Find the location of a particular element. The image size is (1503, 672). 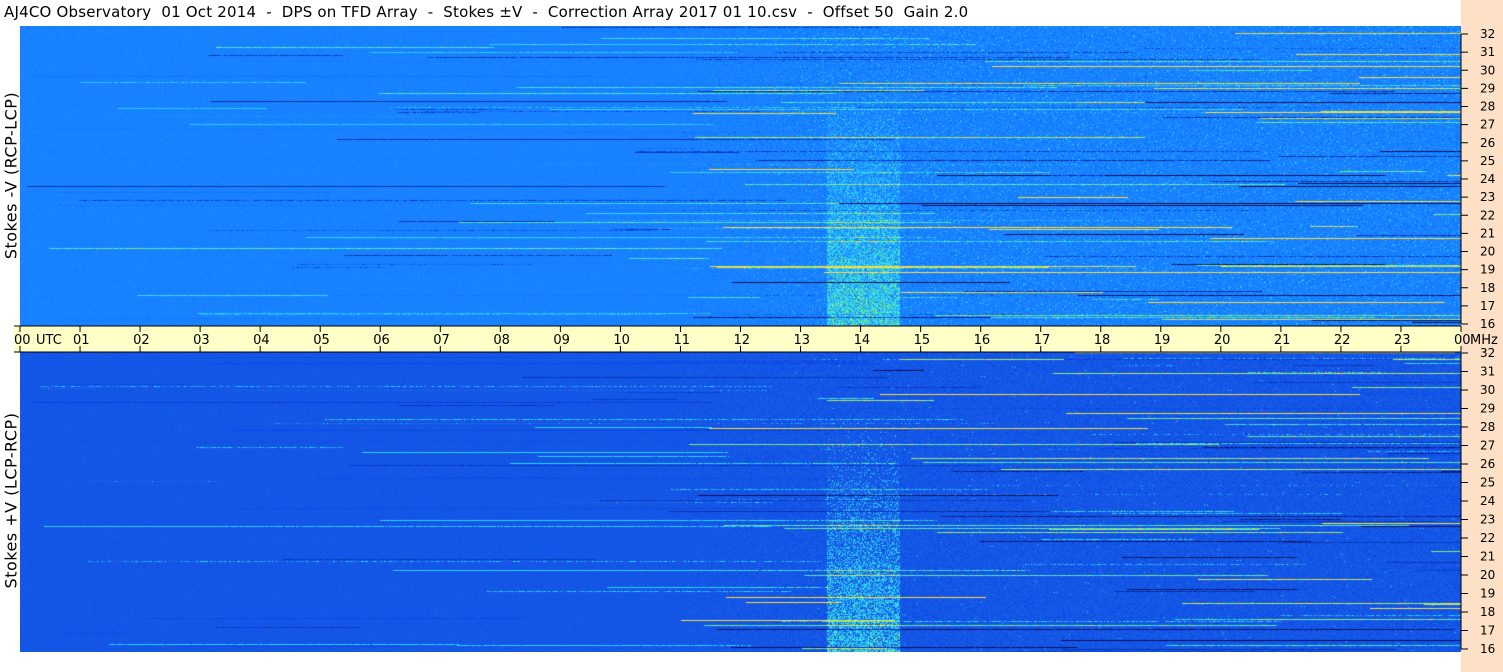

time-tick-label: 01 is located at coordinates (81, 340).